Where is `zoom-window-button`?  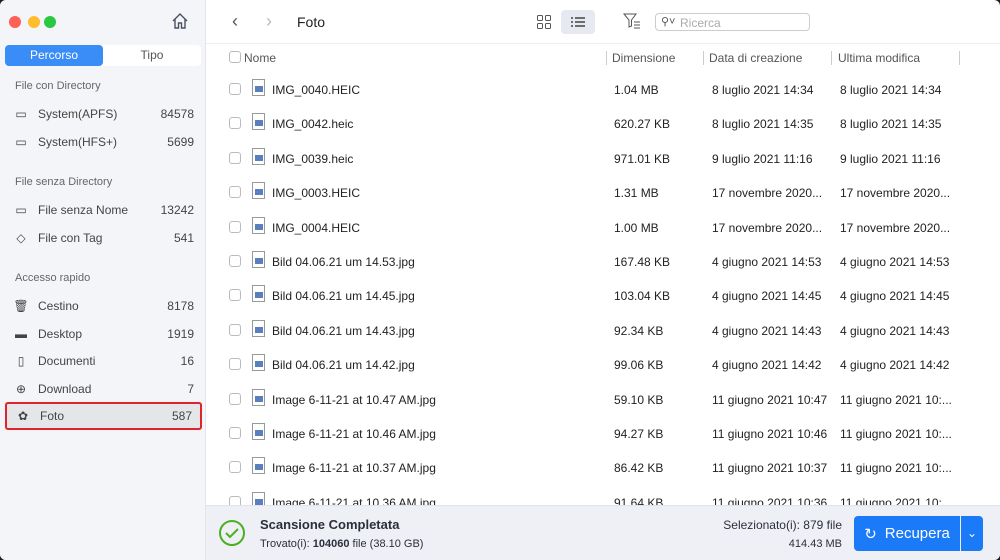
zoom-window-button is located at coordinates (50, 22).